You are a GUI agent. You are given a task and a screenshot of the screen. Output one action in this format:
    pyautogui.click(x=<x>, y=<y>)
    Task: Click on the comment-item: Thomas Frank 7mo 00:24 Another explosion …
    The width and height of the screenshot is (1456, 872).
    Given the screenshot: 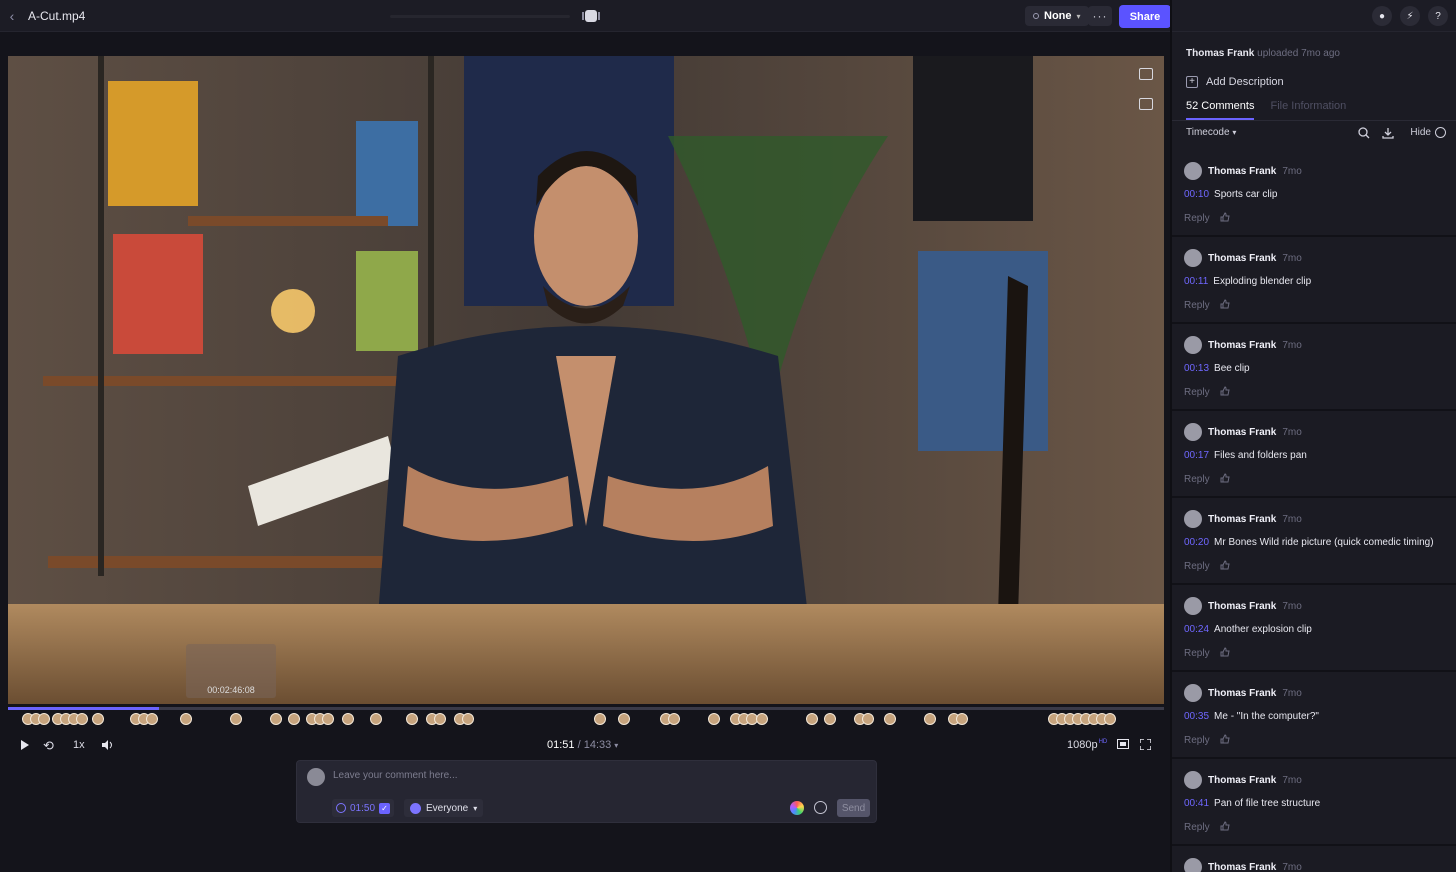 What is the action you would take?
    pyautogui.click(x=1314, y=628)
    